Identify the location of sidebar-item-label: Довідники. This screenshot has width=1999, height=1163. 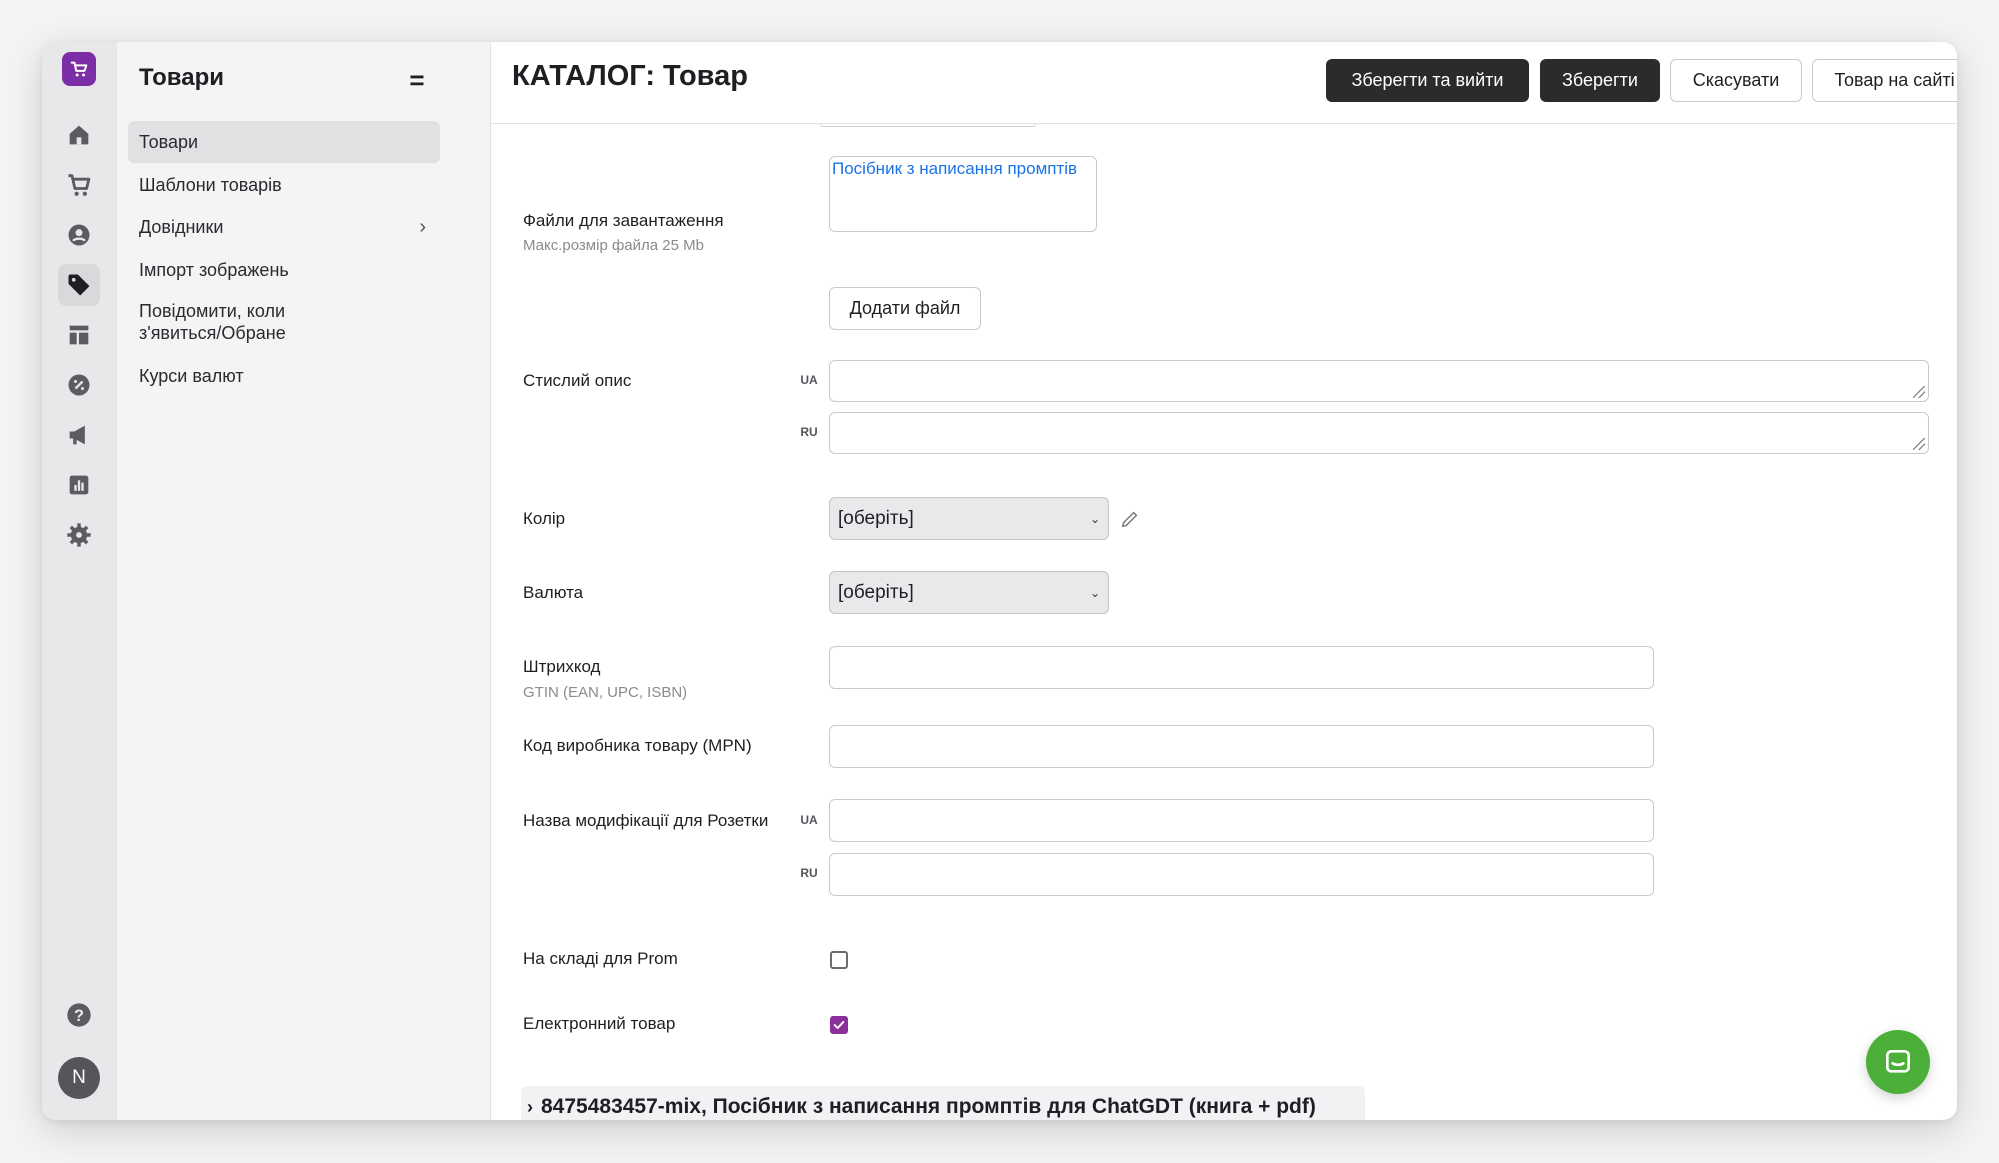
(181, 227).